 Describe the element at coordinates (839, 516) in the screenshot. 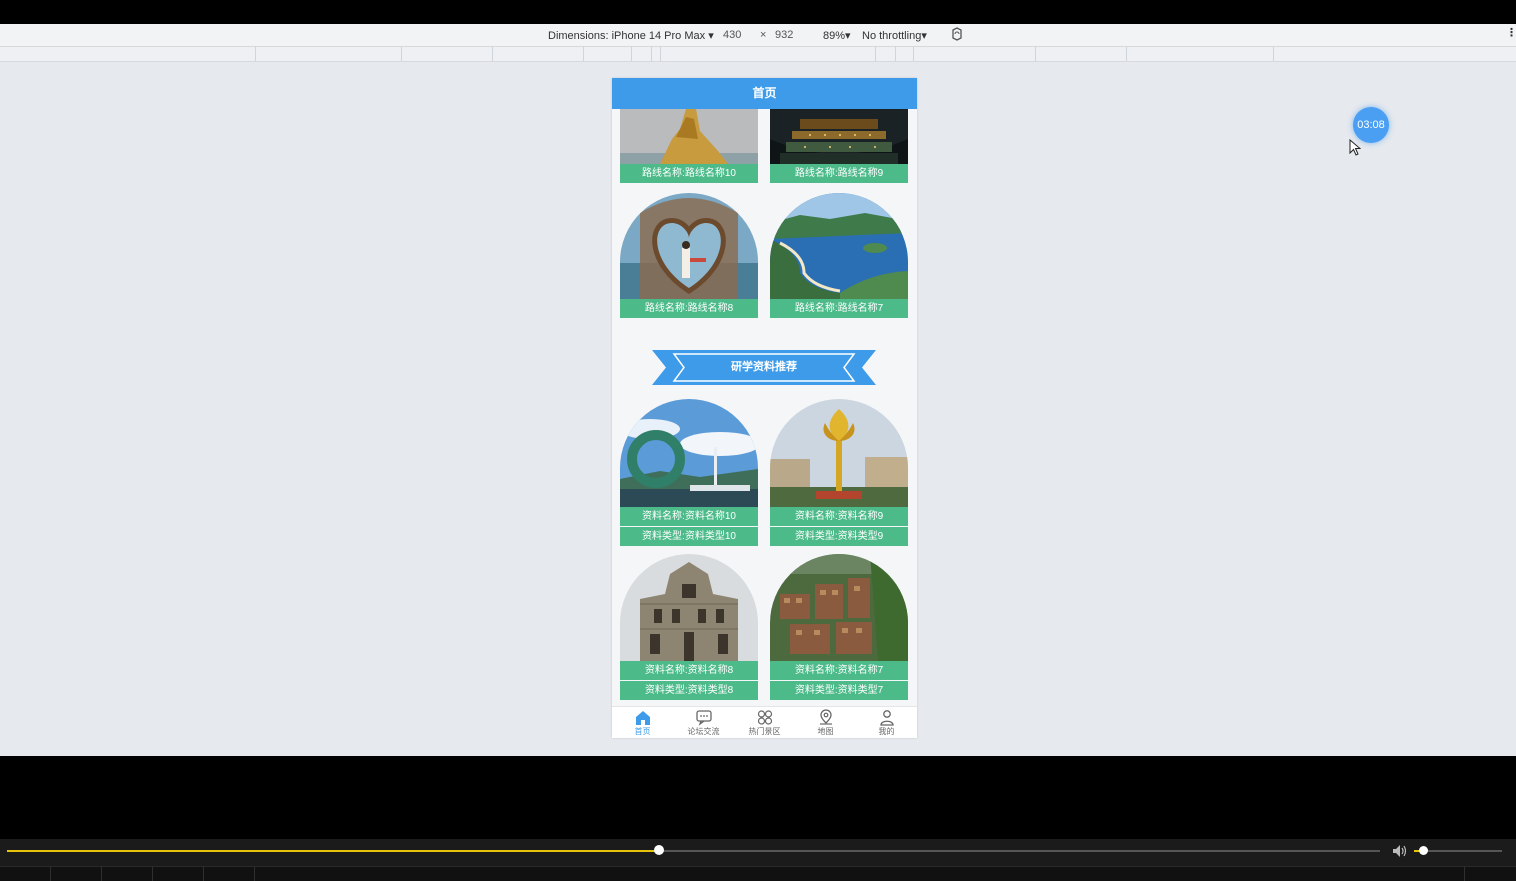

I see `material-name: 资料名称:资料名称9` at that location.